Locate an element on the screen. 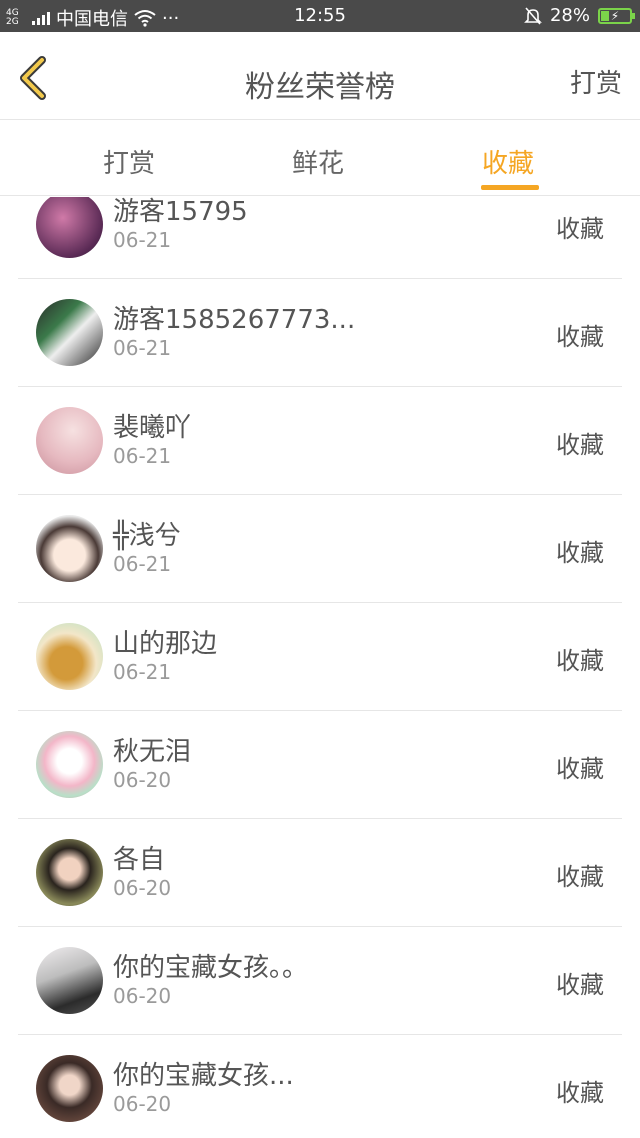 This screenshot has height=1138, width=640. active-tab-indicator is located at coordinates (510, 187).